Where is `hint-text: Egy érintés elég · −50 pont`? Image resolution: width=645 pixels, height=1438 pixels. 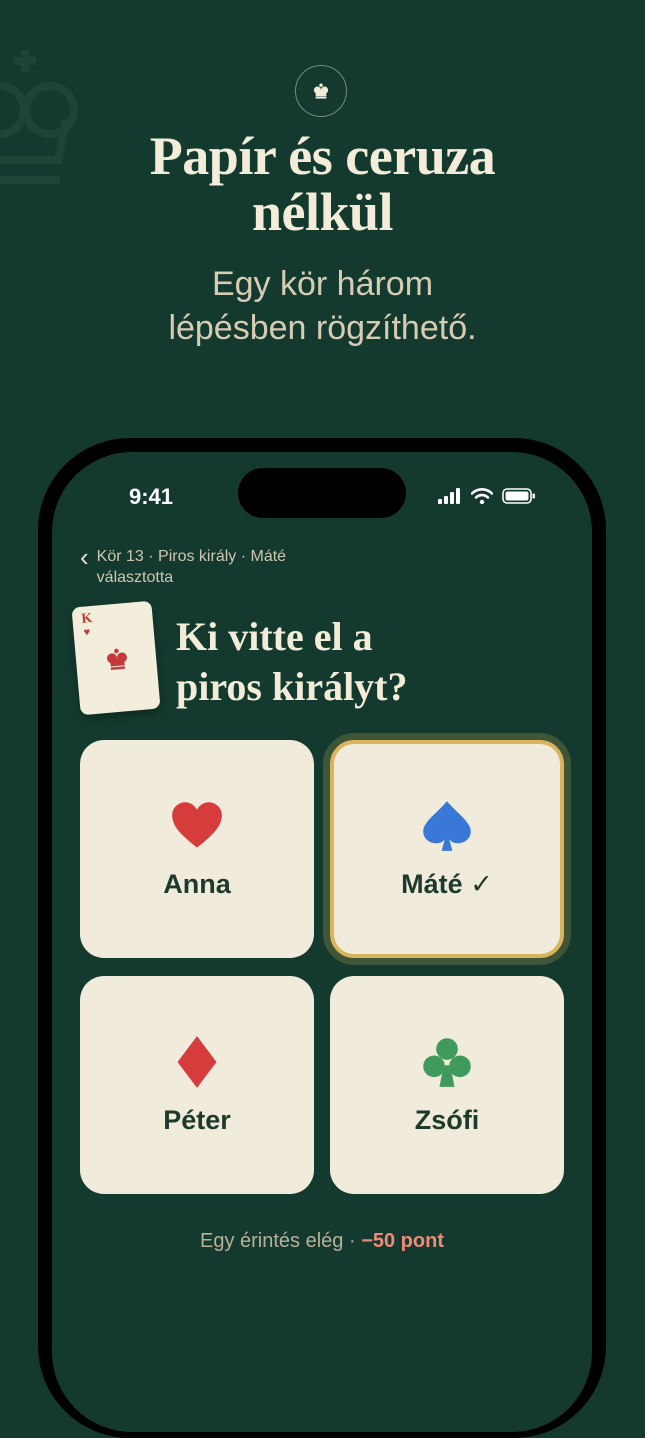
hint-text: Egy érintés elég · −50 pont is located at coordinates (322, 1241).